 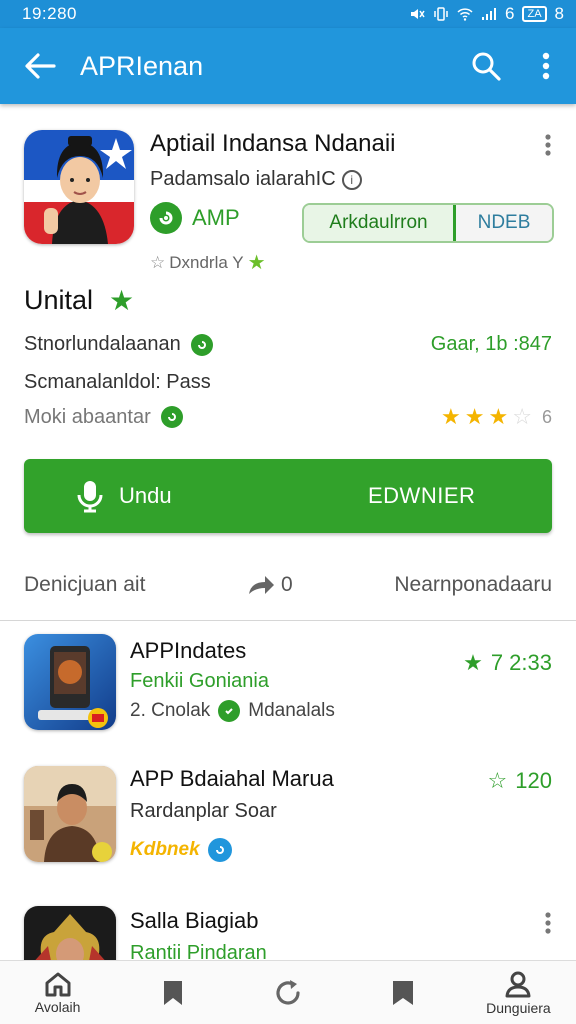 What do you see at coordinates (170, 710) in the screenshot?
I see `list-item-meta-left: 2. Cnolak` at bounding box center [170, 710].